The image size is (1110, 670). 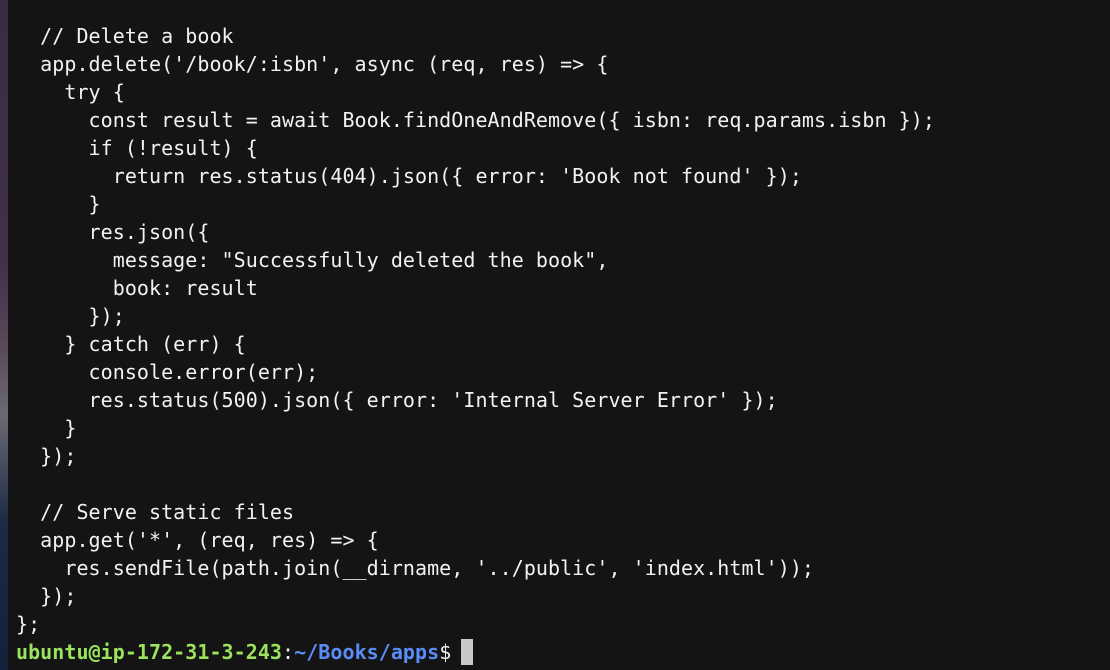 What do you see at coordinates (70, 92) in the screenshot?
I see `code-line-3: try {` at bounding box center [70, 92].